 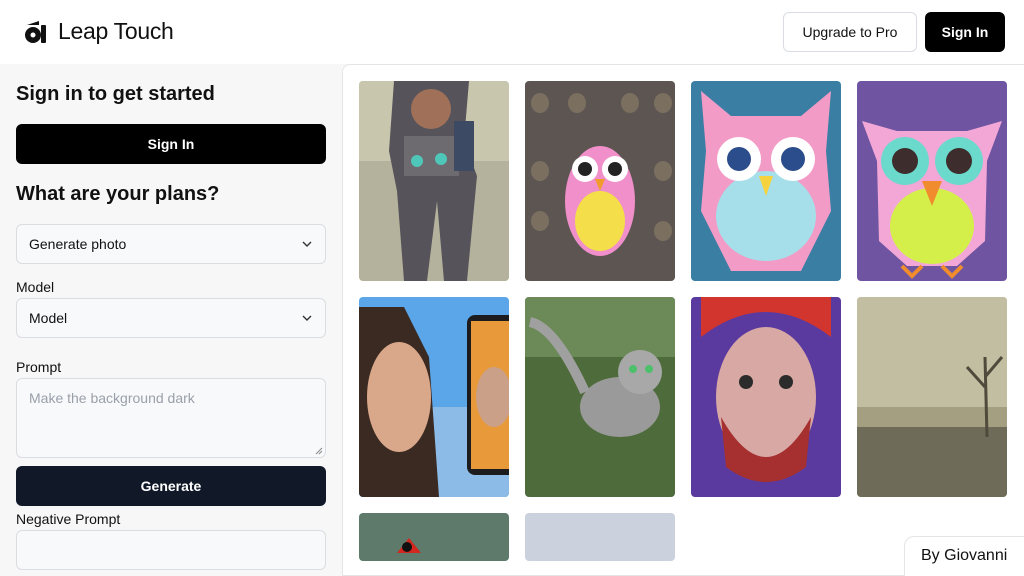 What do you see at coordinates (35, 31) in the screenshot?
I see `brand-logo-icon` at bounding box center [35, 31].